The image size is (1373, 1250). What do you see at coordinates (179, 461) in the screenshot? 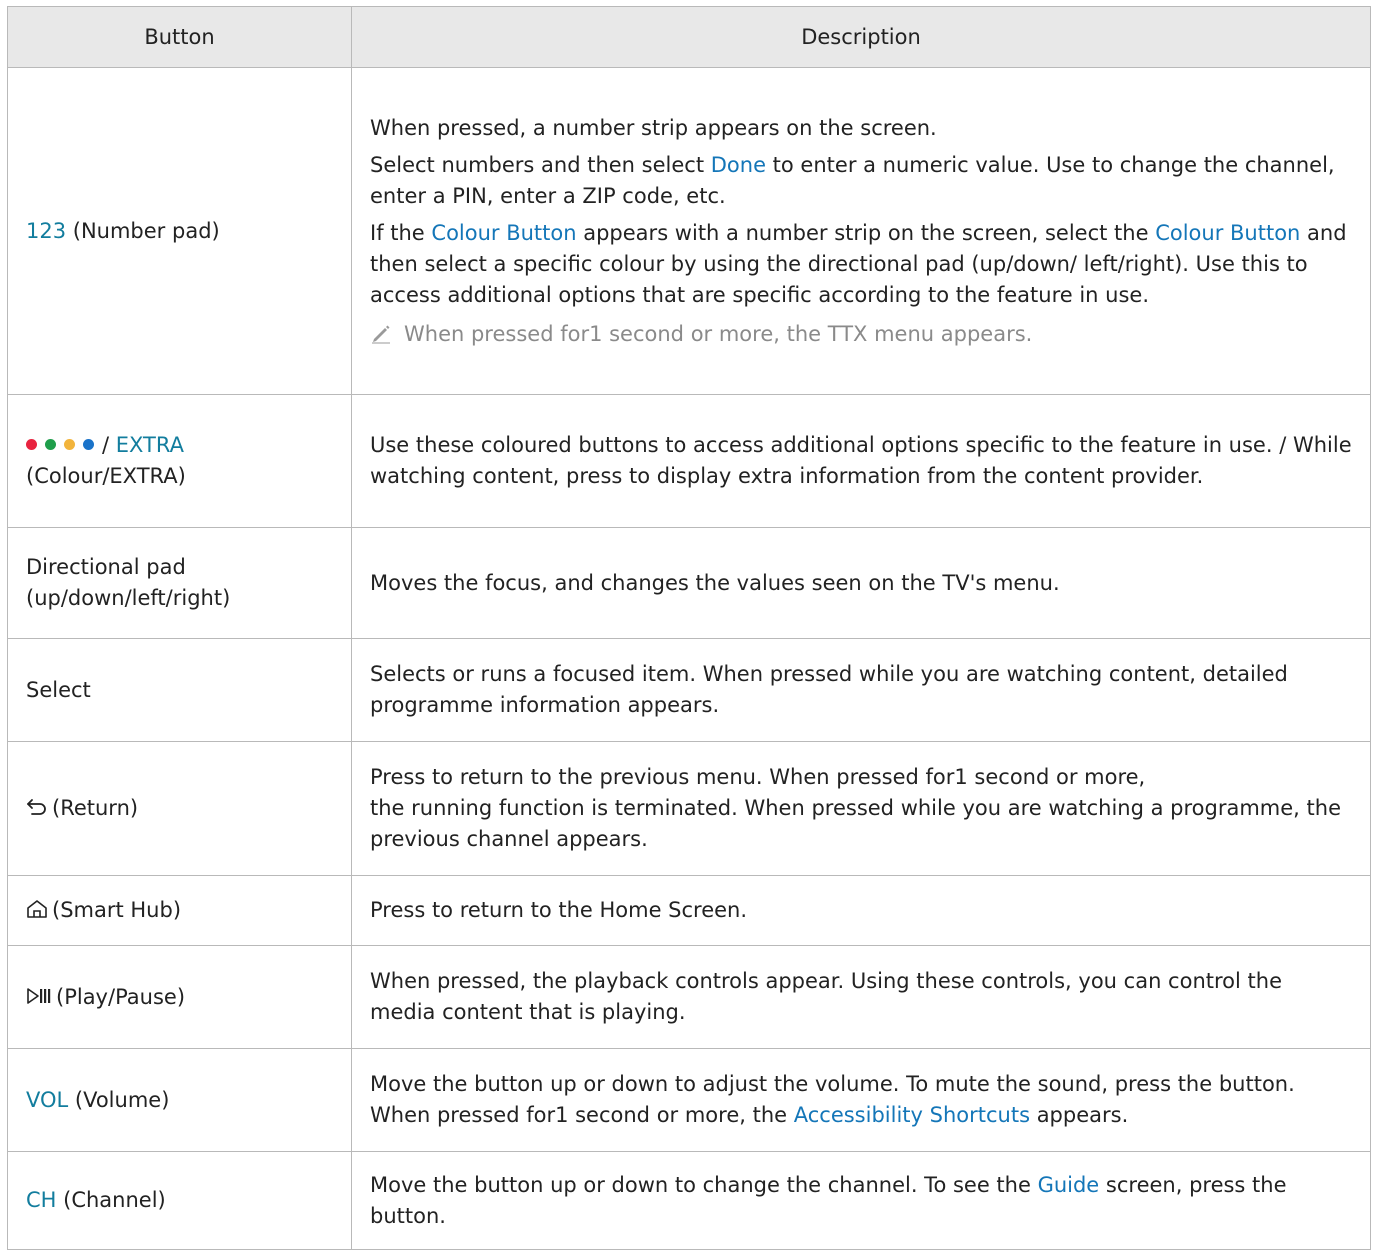
I see `button-cell: / EXTRA (Colour/EXTRA)` at bounding box center [179, 461].